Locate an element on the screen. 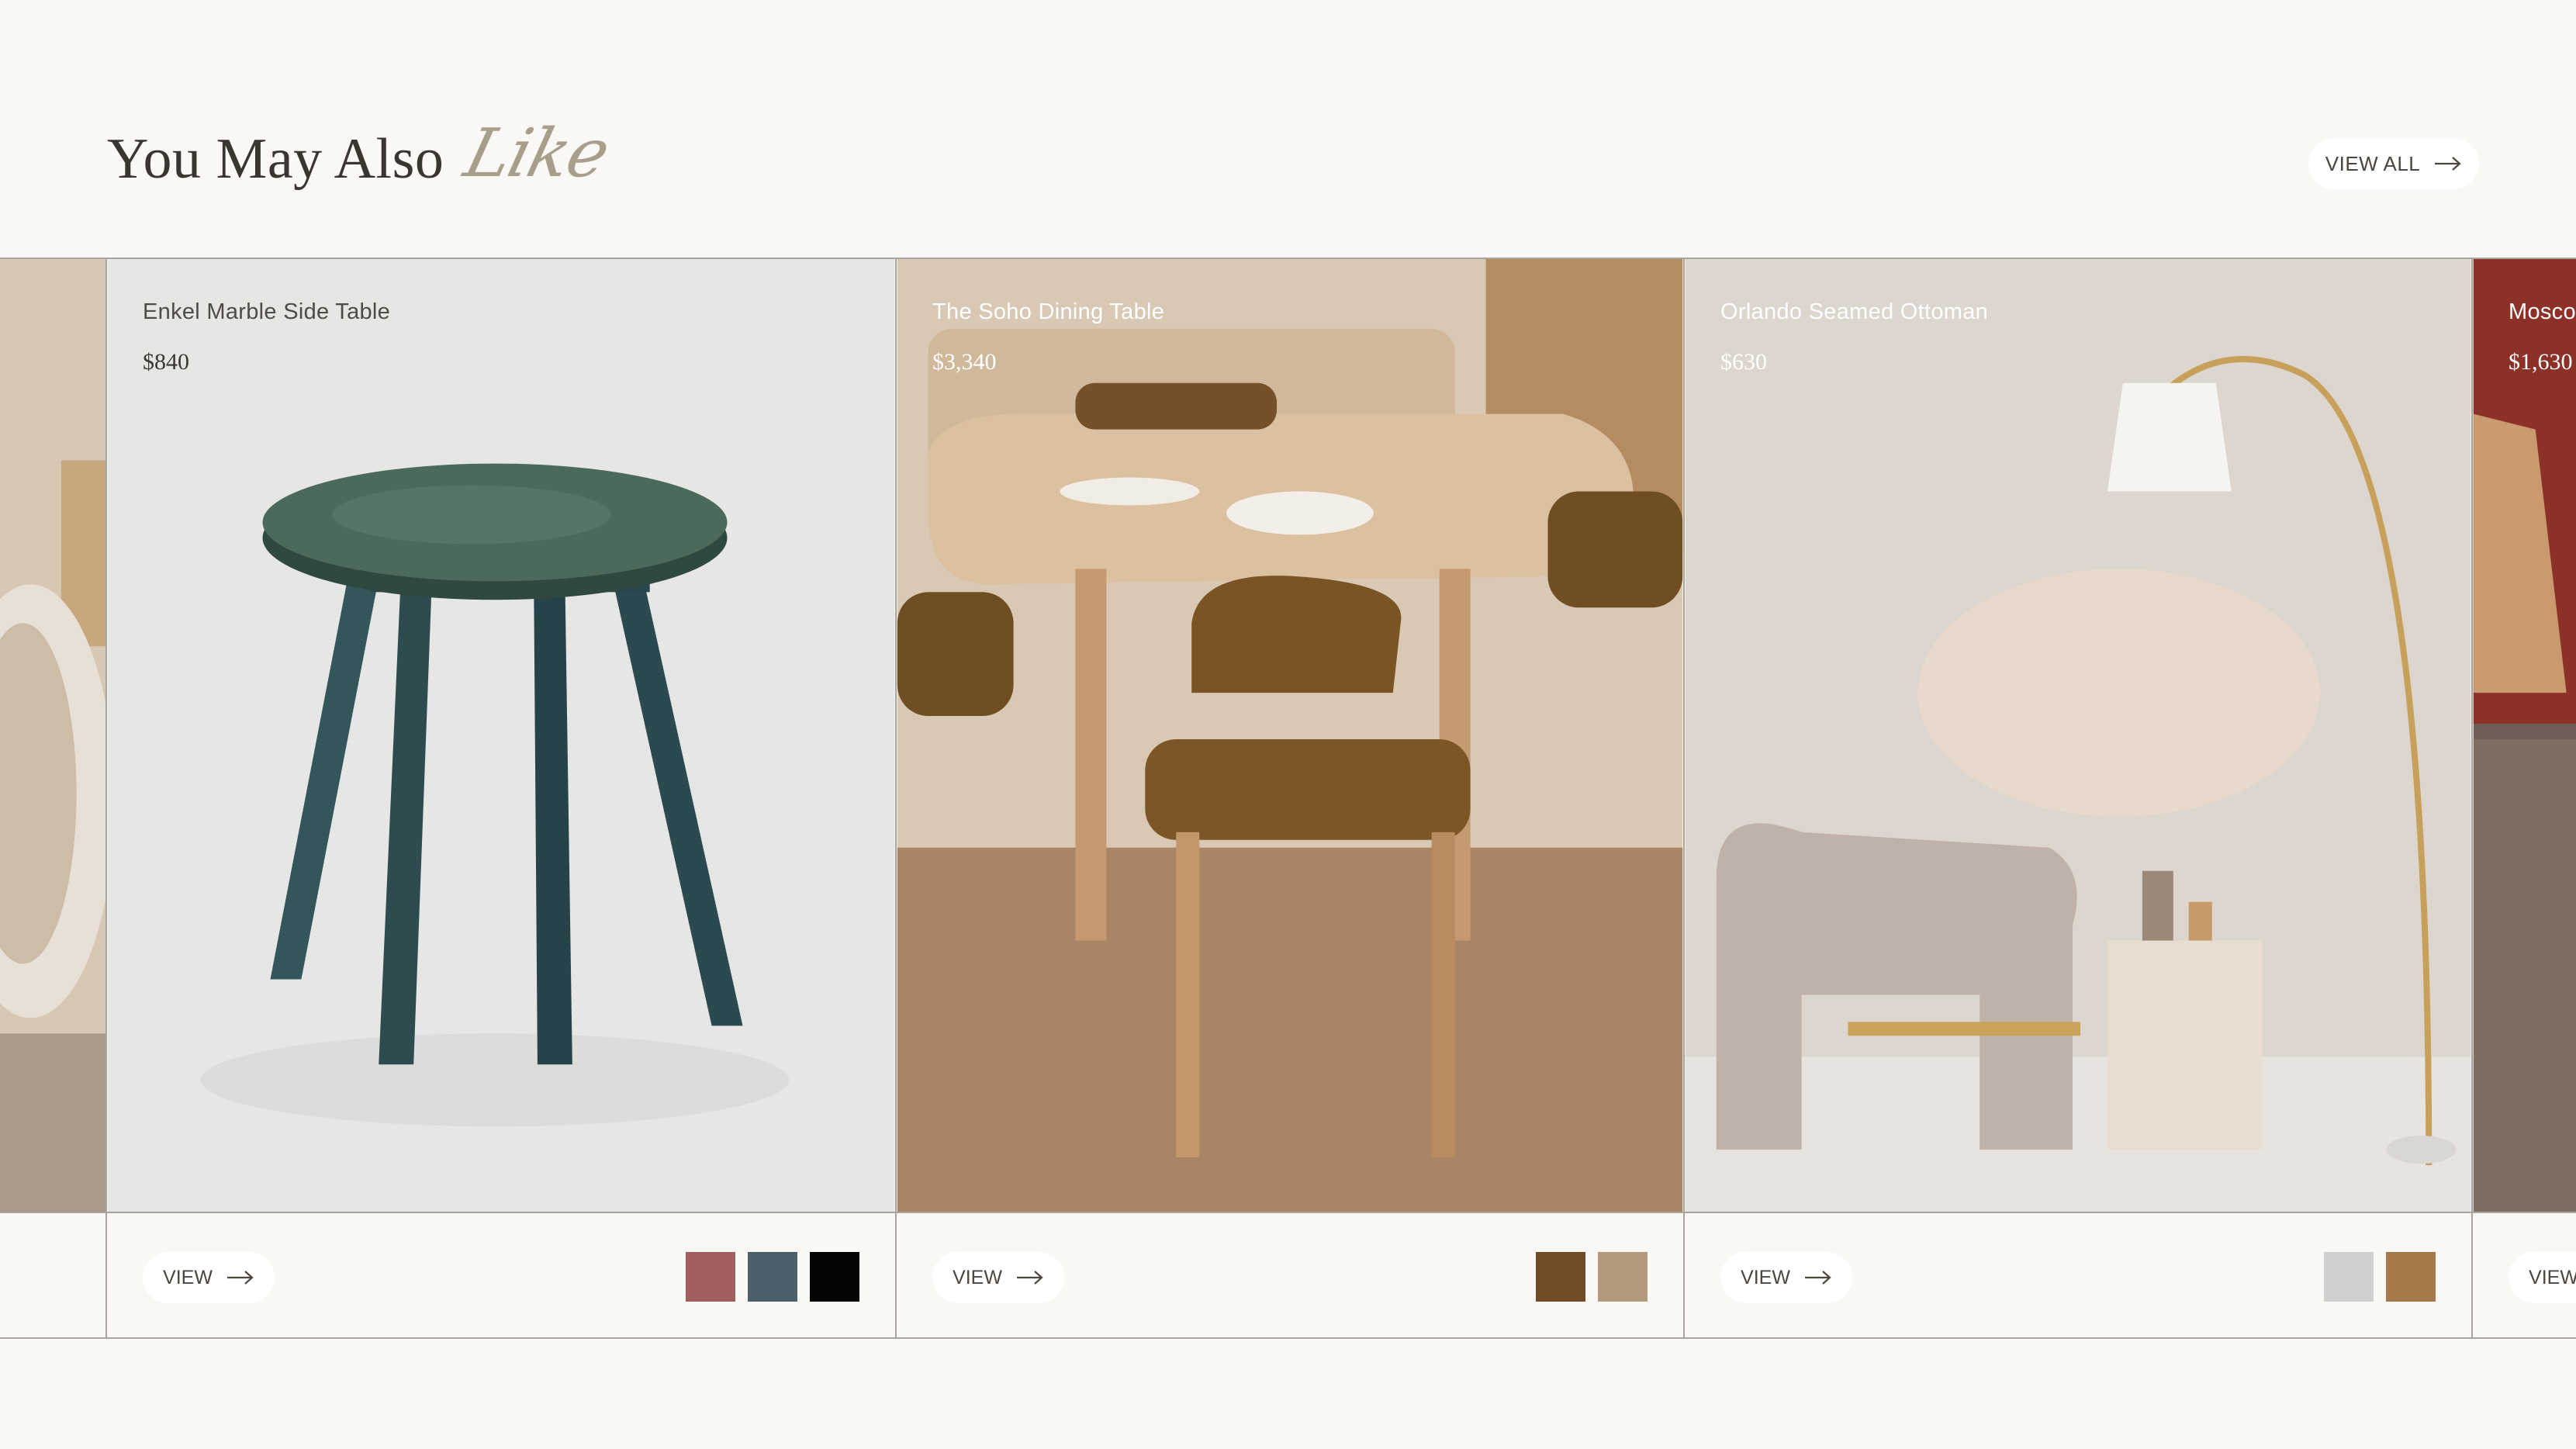 Image resolution: width=2576 pixels, height=1449 pixels. product-name: The Soho Dining Table is located at coordinates (1048, 312).